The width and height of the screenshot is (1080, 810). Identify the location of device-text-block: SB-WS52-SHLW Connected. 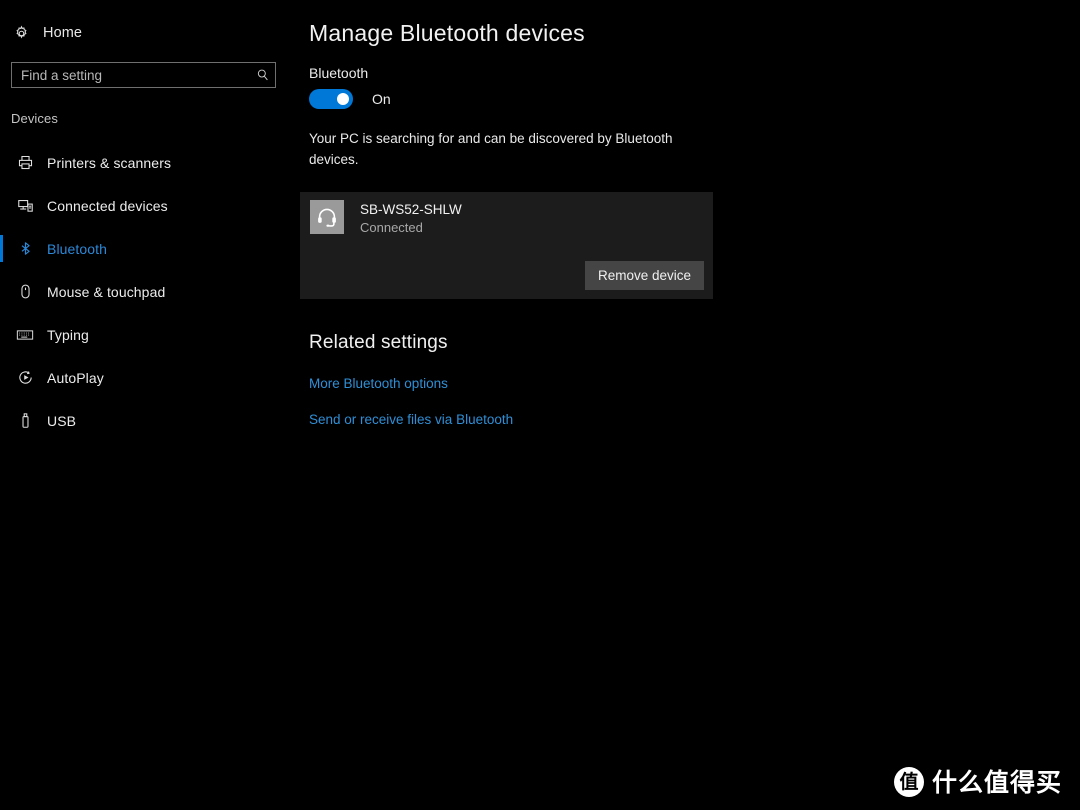
(411, 218).